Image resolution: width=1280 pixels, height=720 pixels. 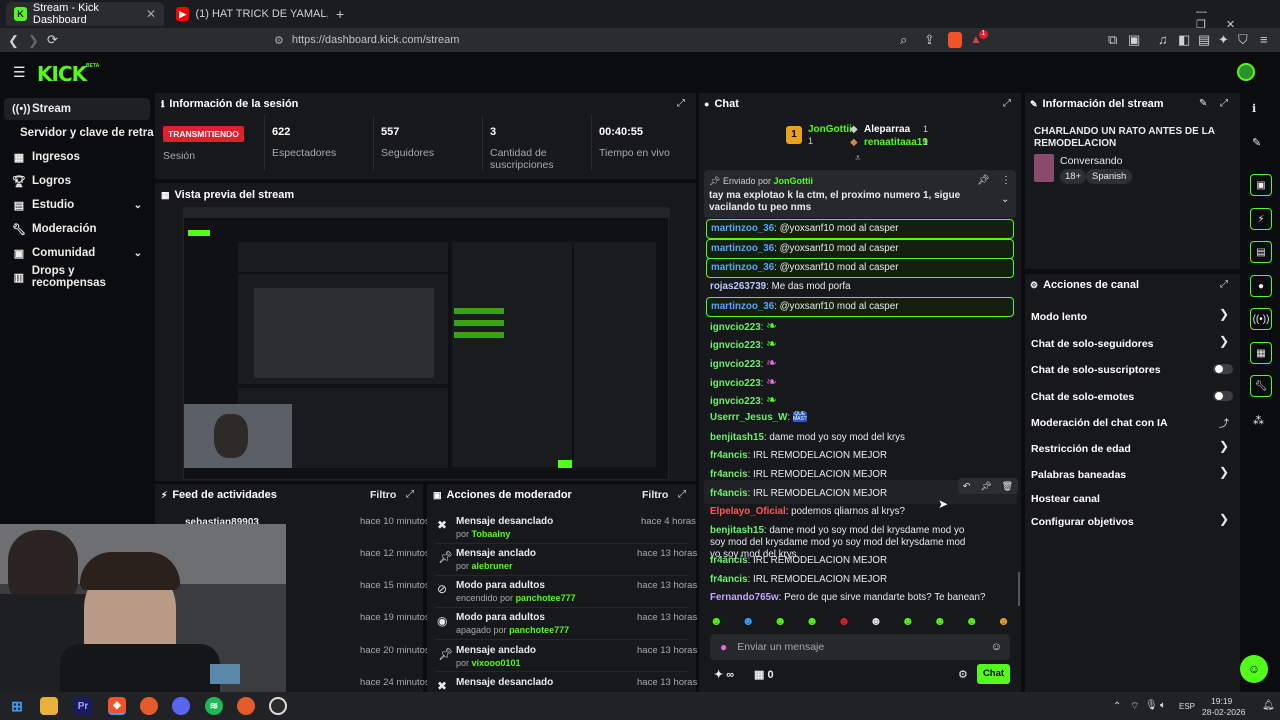 I want to click on sidebar-toggle-icon: ◧, so click(x=1184, y=40).